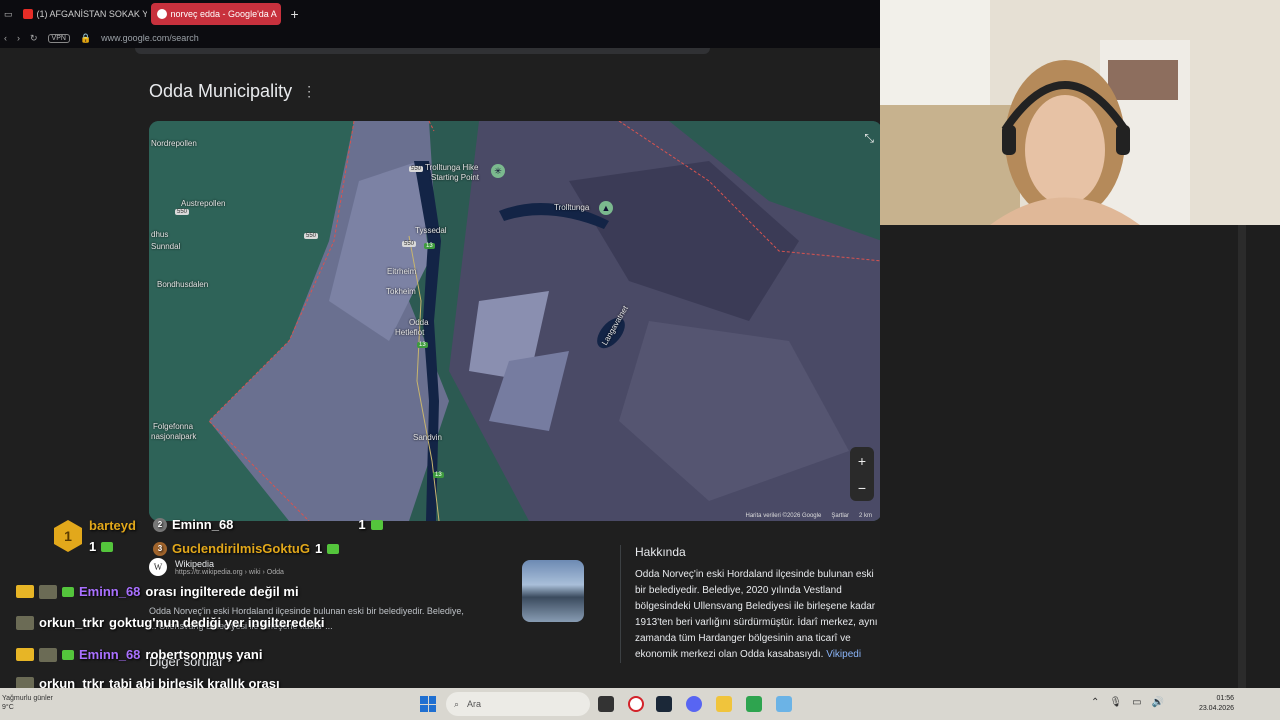  What do you see at coordinates (440, 38) in the screenshot?
I see `address-bar: ‹ › ↻ VPN 🔒 www.google.com/search` at bounding box center [440, 38].